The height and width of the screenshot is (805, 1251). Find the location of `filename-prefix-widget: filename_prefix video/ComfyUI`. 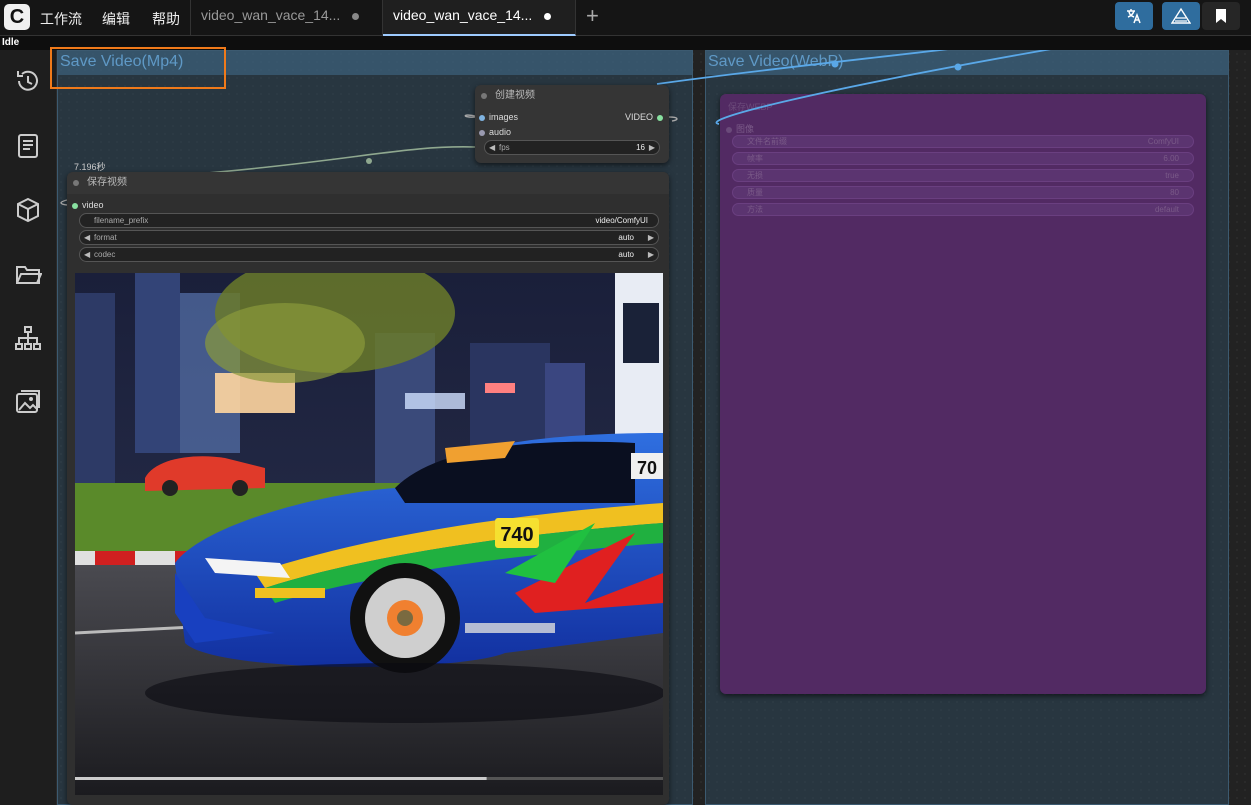

filename-prefix-widget: filename_prefix video/ComfyUI is located at coordinates (369, 220).